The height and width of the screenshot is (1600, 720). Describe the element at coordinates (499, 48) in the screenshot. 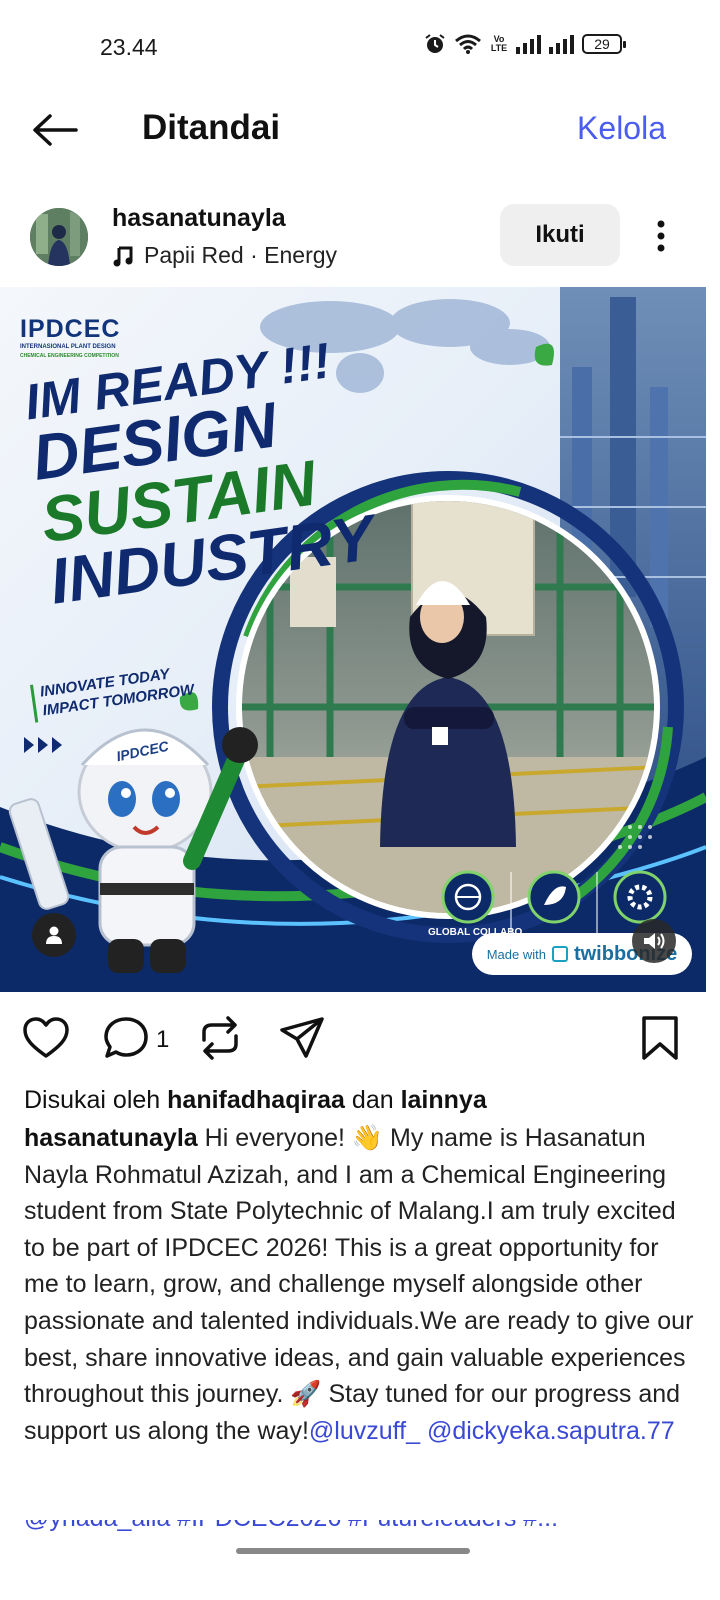

I see `volte-label-bottom: LTE` at that location.